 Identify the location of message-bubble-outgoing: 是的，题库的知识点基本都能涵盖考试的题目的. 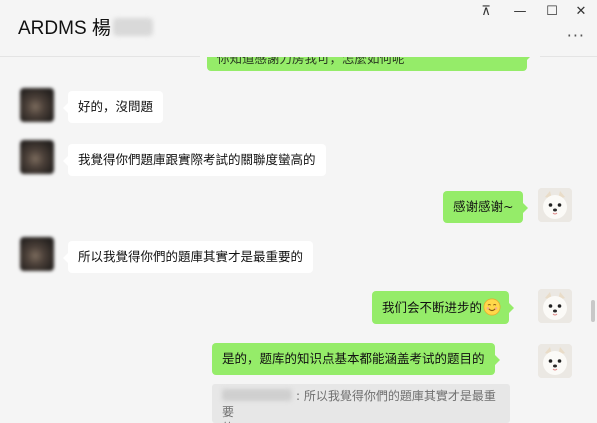
(356, 359).